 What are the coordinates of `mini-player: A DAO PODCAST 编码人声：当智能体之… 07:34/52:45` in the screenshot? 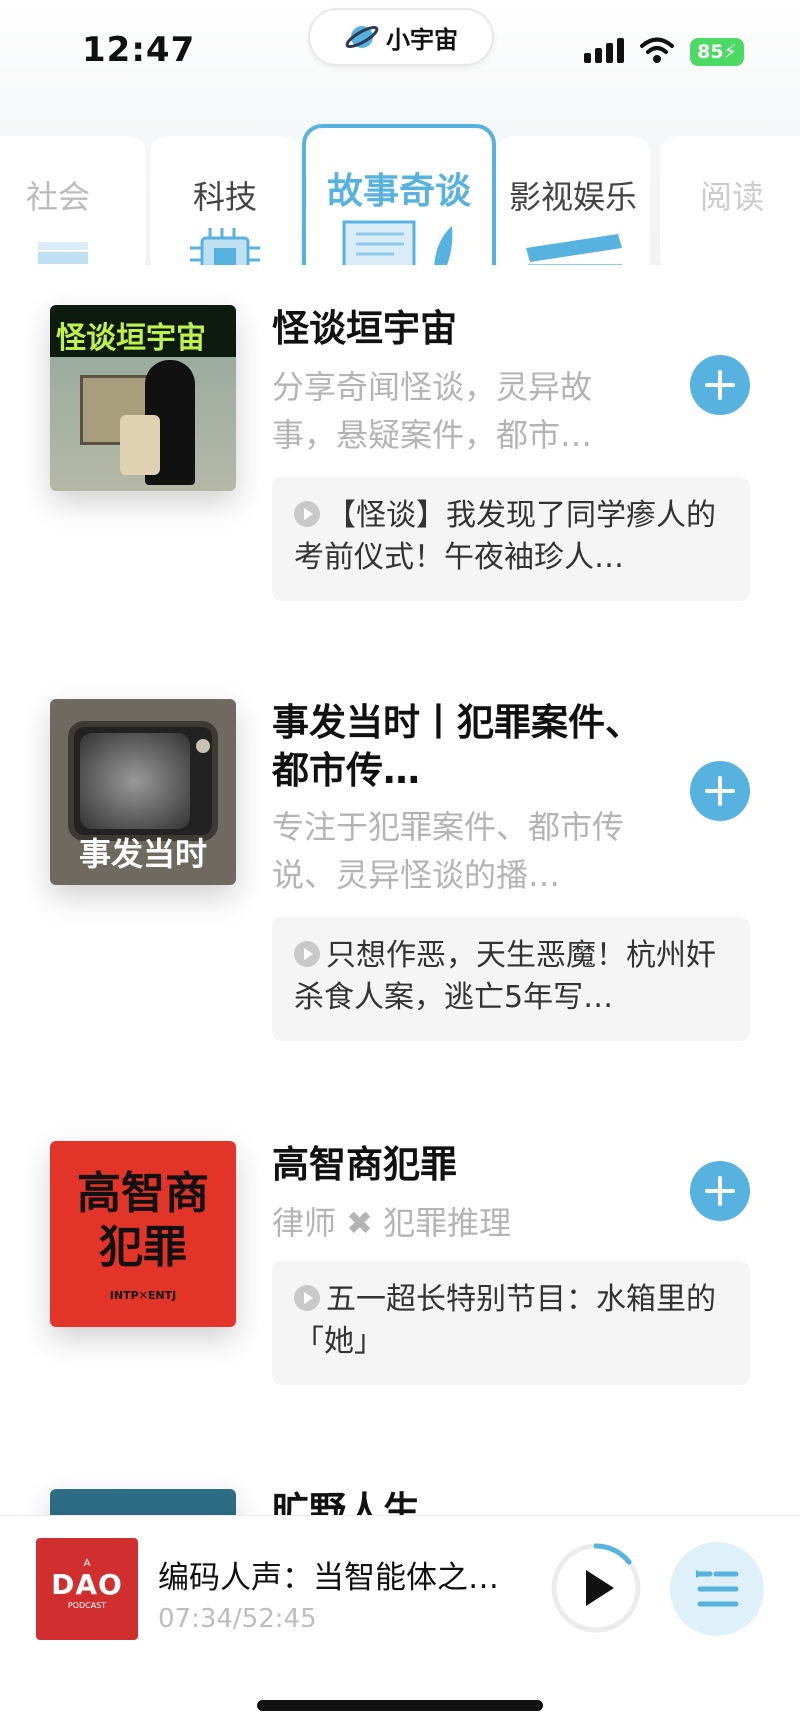 It's located at (400, 1585).